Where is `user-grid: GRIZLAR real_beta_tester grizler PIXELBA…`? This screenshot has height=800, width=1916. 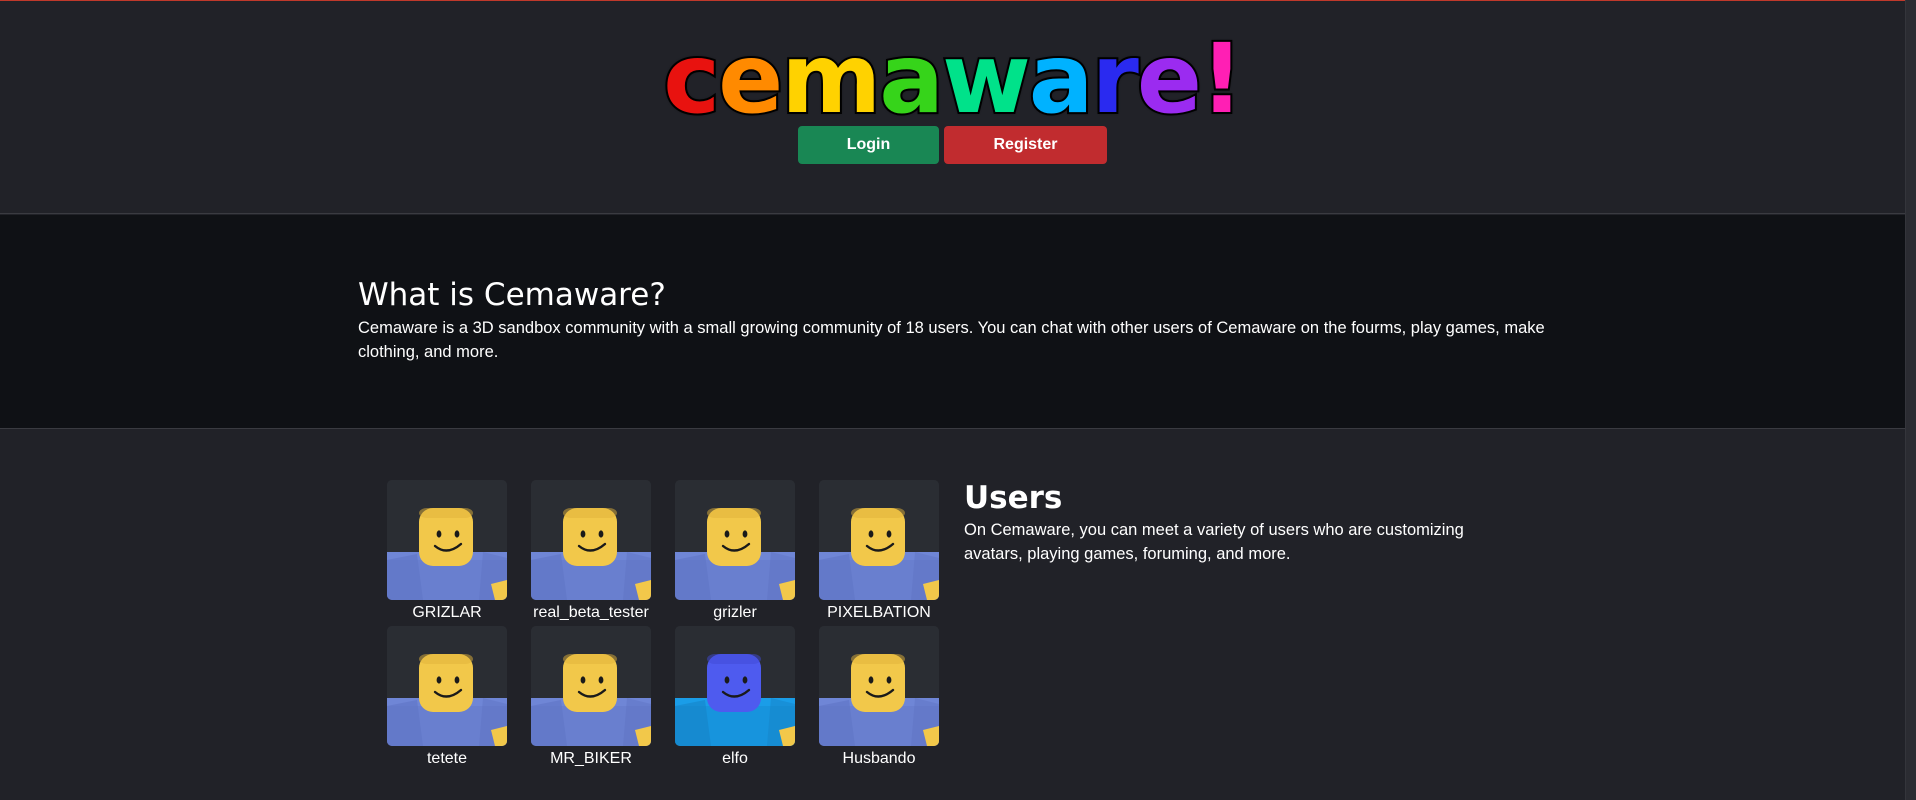 user-grid: GRIZLAR real_beta_tester grizler PIXELBA… is located at coordinates (663, 625).